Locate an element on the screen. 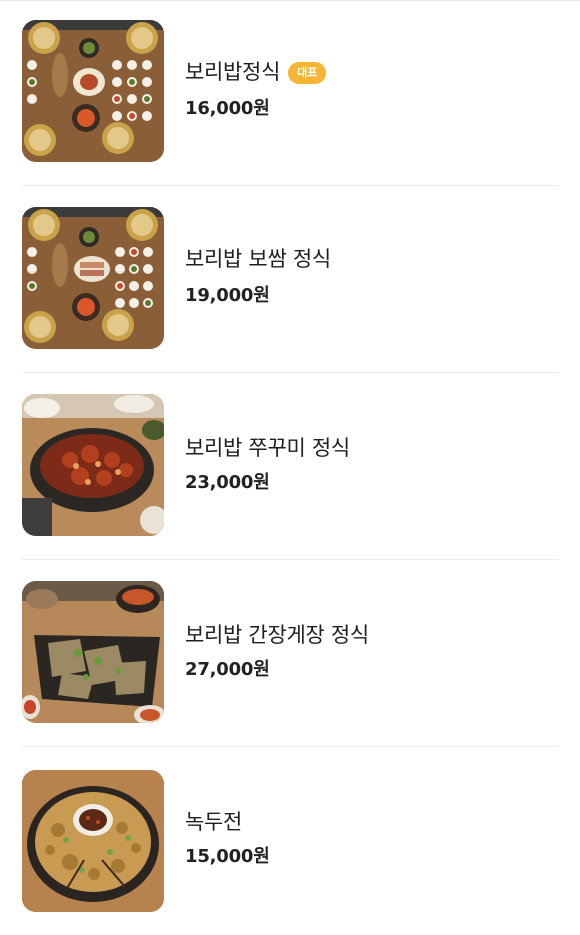  menu-item-name-text: 보리밥정식 is located at coordinates (233, 72).